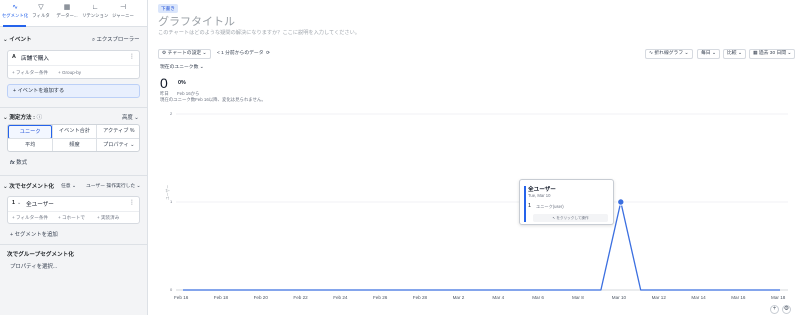 The height and width of the screenshot is (315, 800). What do you see at coordinates (774, 309) in the screenshot?
I see `add-annotation-icon: +` at bounding box center [774, 309].